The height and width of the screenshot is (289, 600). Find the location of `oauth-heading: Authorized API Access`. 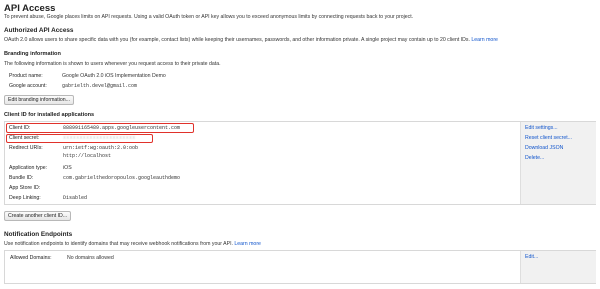

oauth-heading: Authorized API Access is located at coordinates (39, 30).